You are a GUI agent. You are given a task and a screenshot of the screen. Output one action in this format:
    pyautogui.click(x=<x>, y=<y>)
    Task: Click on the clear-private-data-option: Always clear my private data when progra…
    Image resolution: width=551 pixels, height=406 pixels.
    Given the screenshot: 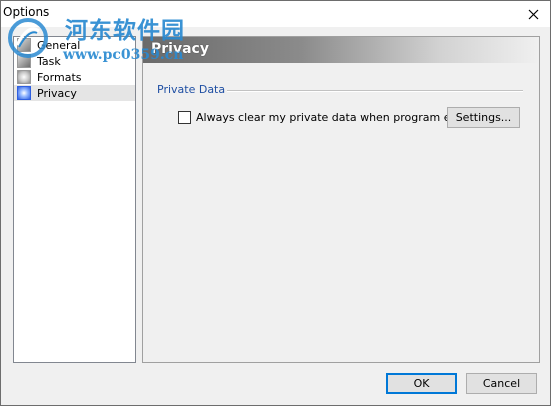 What is the action you would take?
    pyautogui.click(x=324, y=117)
    